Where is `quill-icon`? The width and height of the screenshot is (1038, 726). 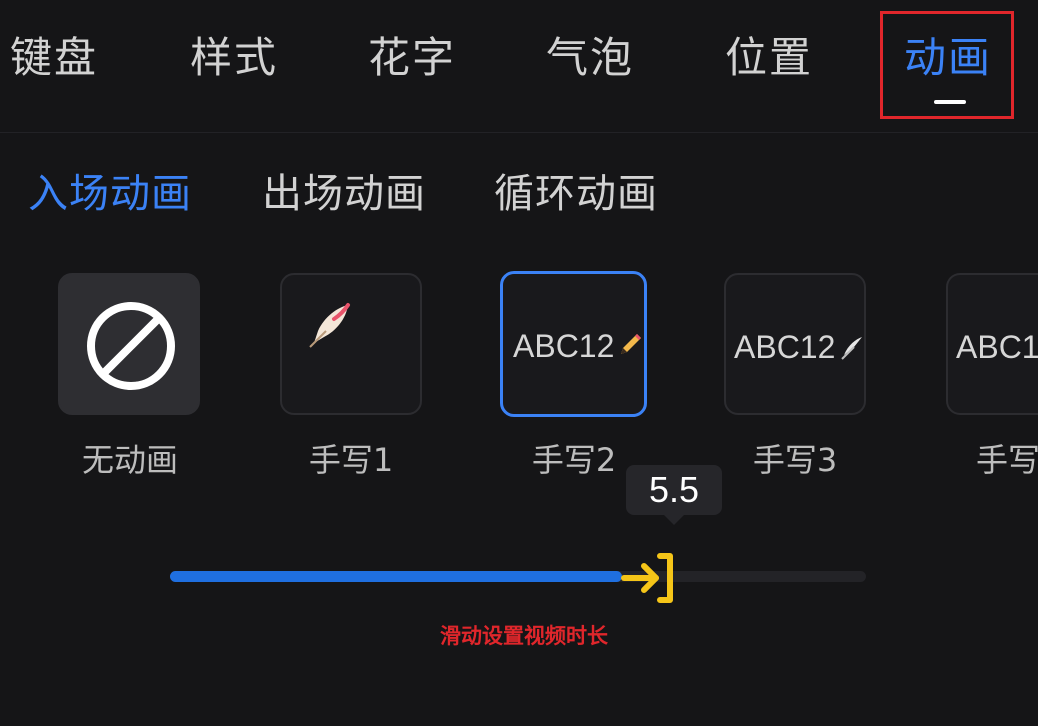
quill-icon is located at coordinates (851, 348).